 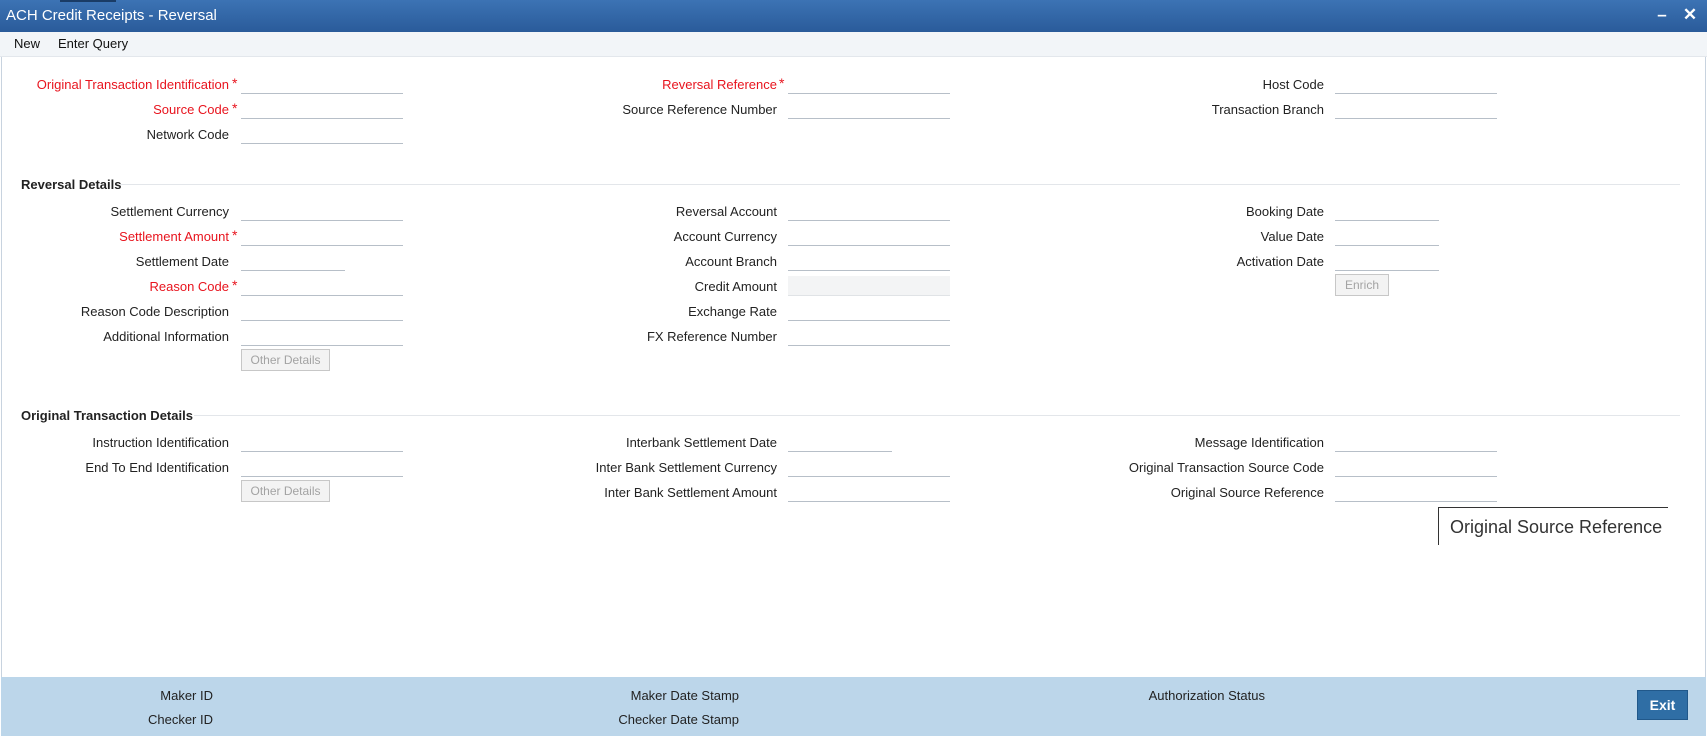 What do you see at coordinates (322, 211) in the screenshot?
I see `settlement-currency-field` at bounding box center [322, 211].